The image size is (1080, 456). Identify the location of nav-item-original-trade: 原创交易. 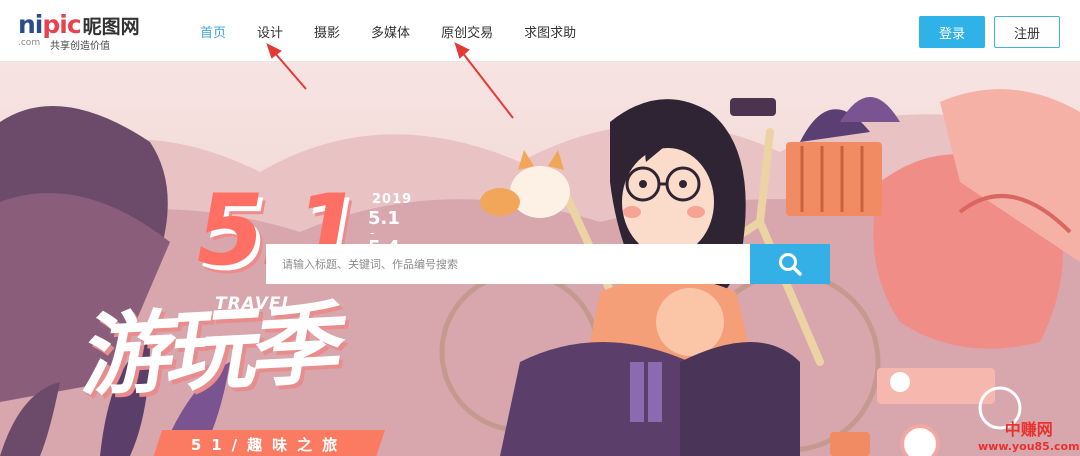
(467, 32).